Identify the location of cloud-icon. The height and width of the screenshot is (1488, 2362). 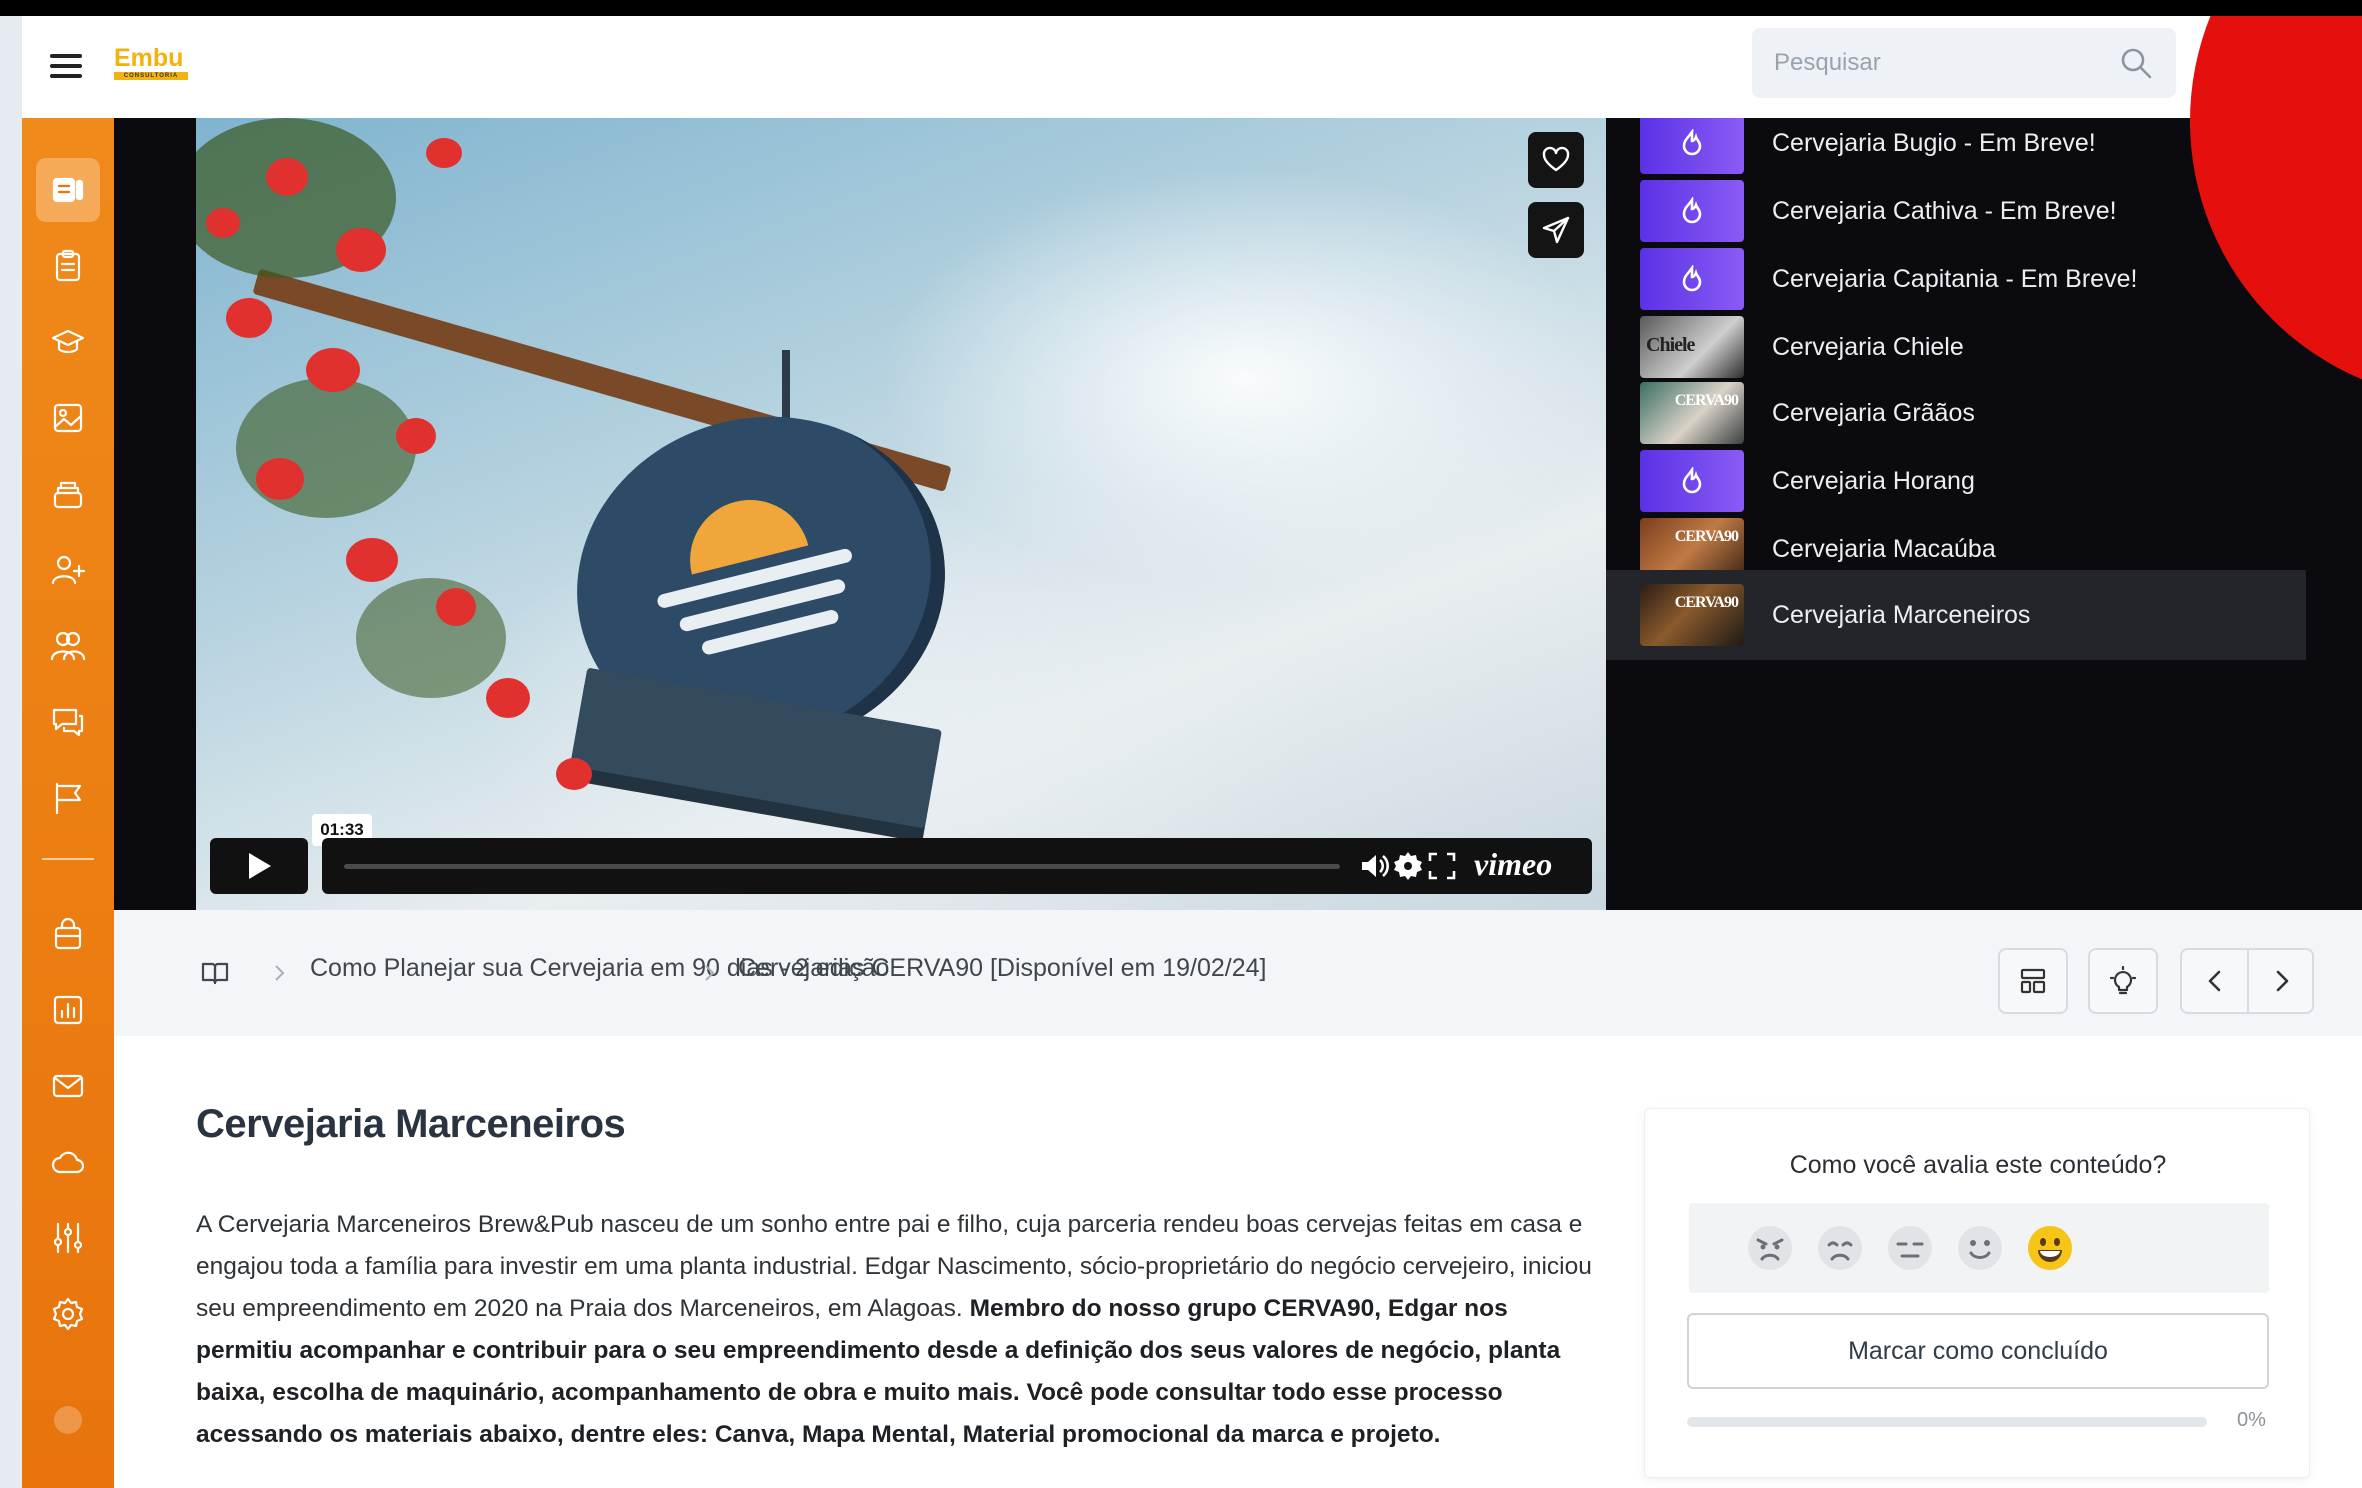
(68, 1162).